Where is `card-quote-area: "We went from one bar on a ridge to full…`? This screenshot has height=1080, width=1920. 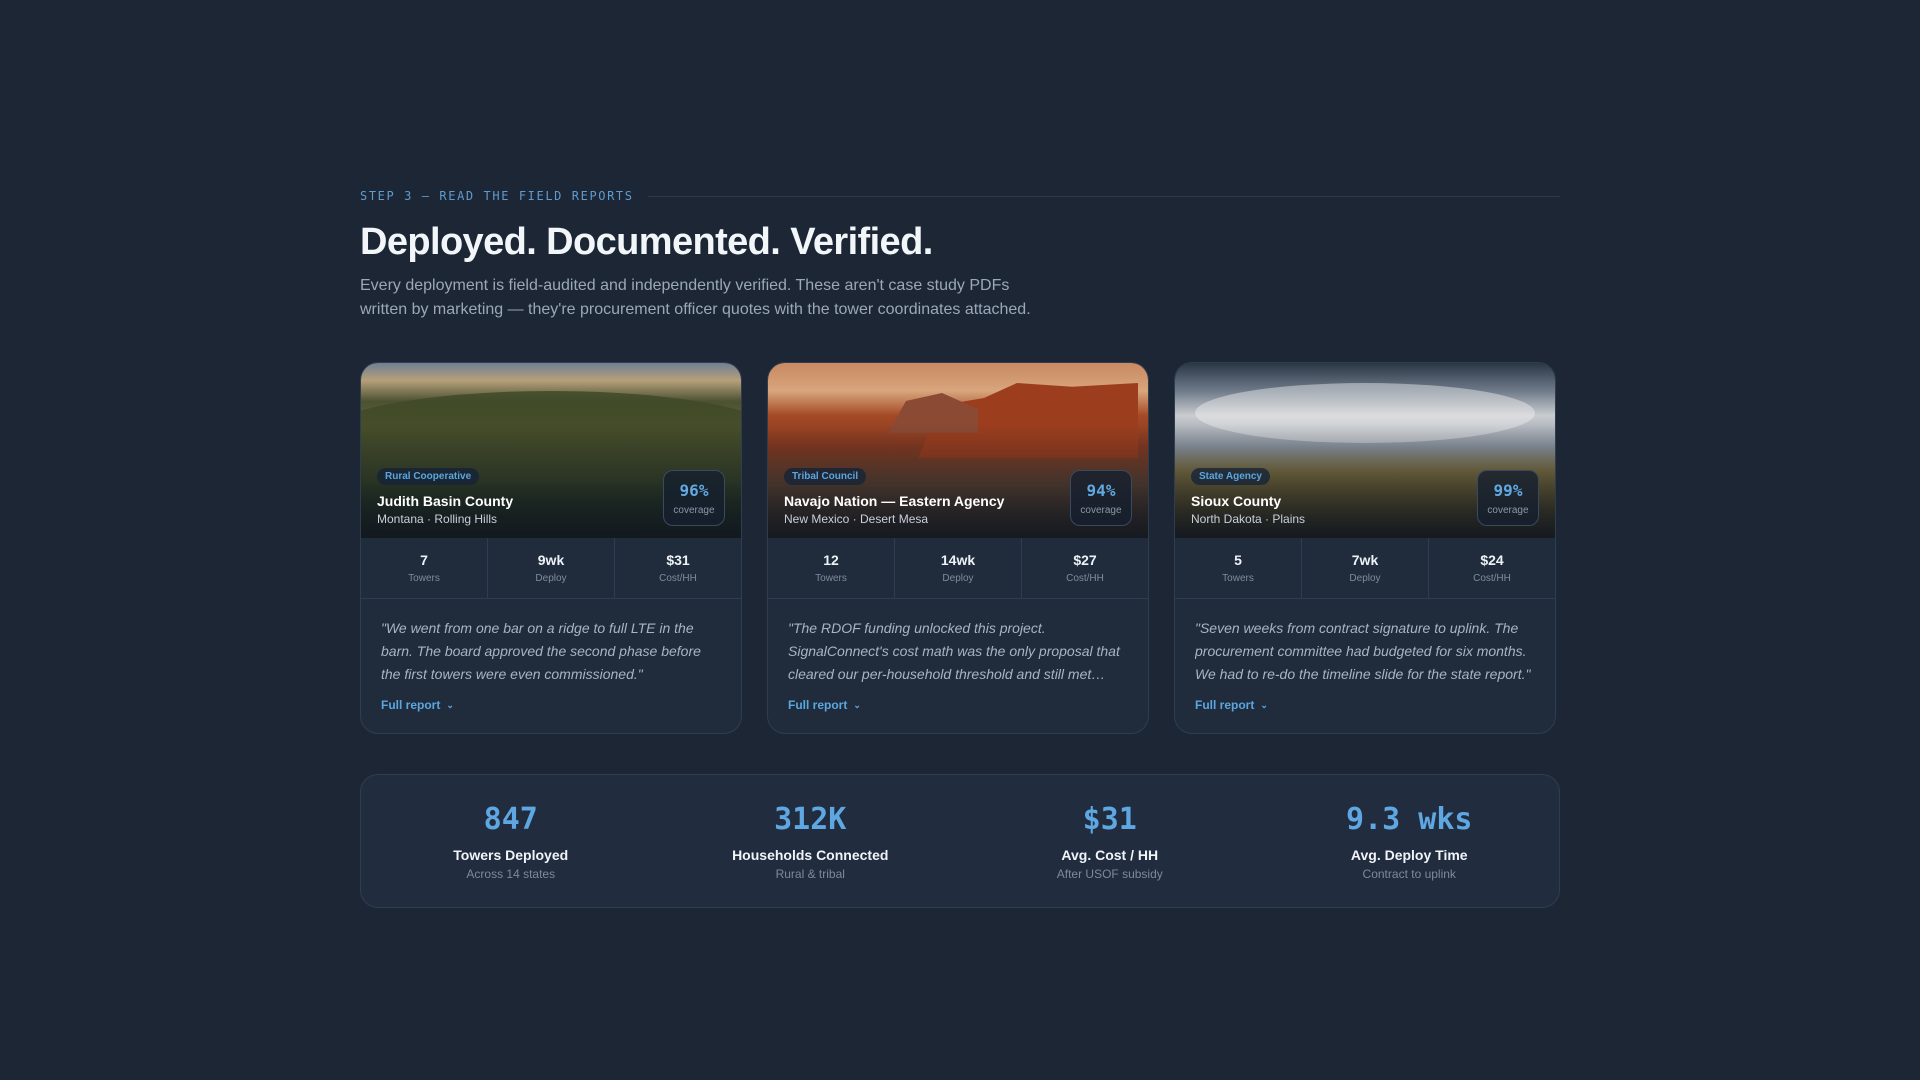 card-quote-area: "We went from one bar on a ridge to full… is located at coordinates (551, 656).